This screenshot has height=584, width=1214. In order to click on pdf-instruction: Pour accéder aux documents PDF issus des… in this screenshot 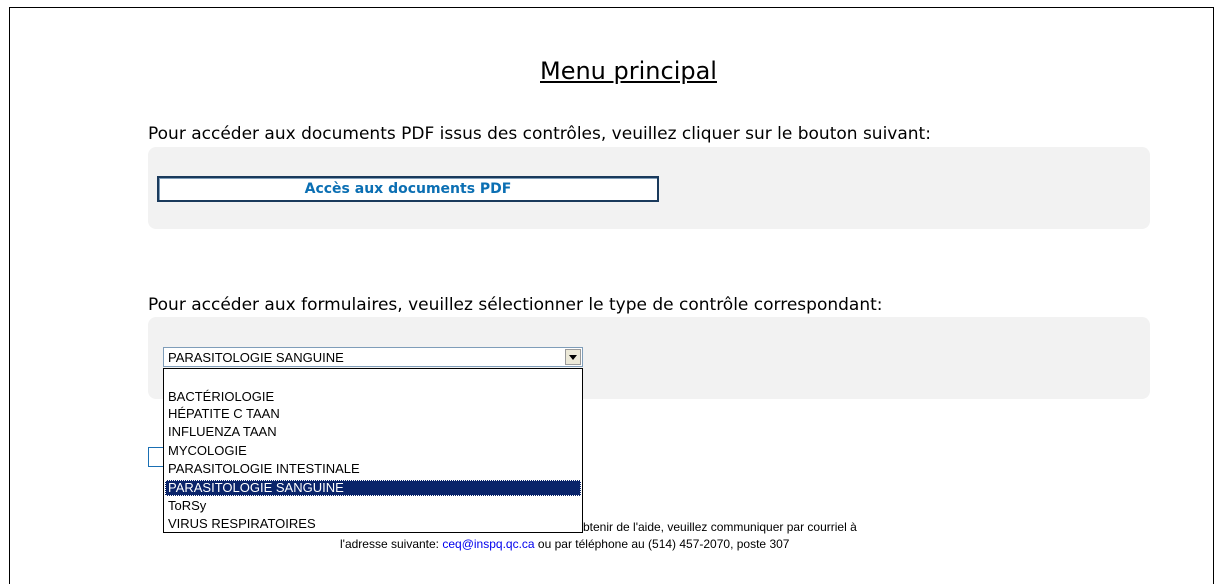, I will do `click(539, 134)`.